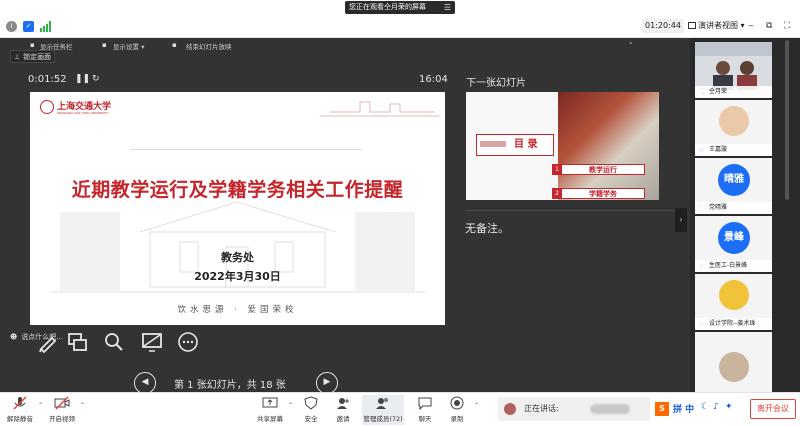  I want to click on university-name-en: SHANGHAI JIAO TONG UNIVERSITY, so click(83, 113).